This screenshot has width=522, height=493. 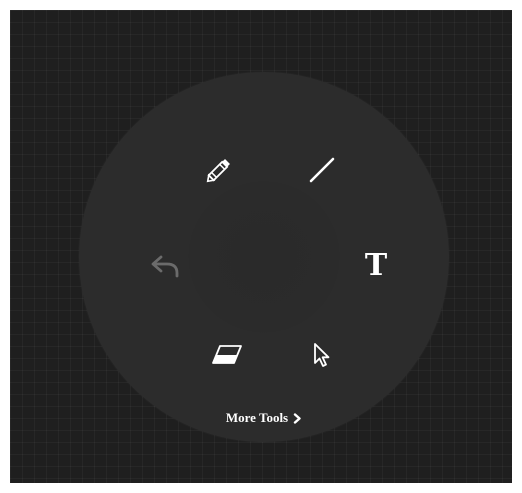 I want to click on radial-menu-center, so click(x=264, y=257).